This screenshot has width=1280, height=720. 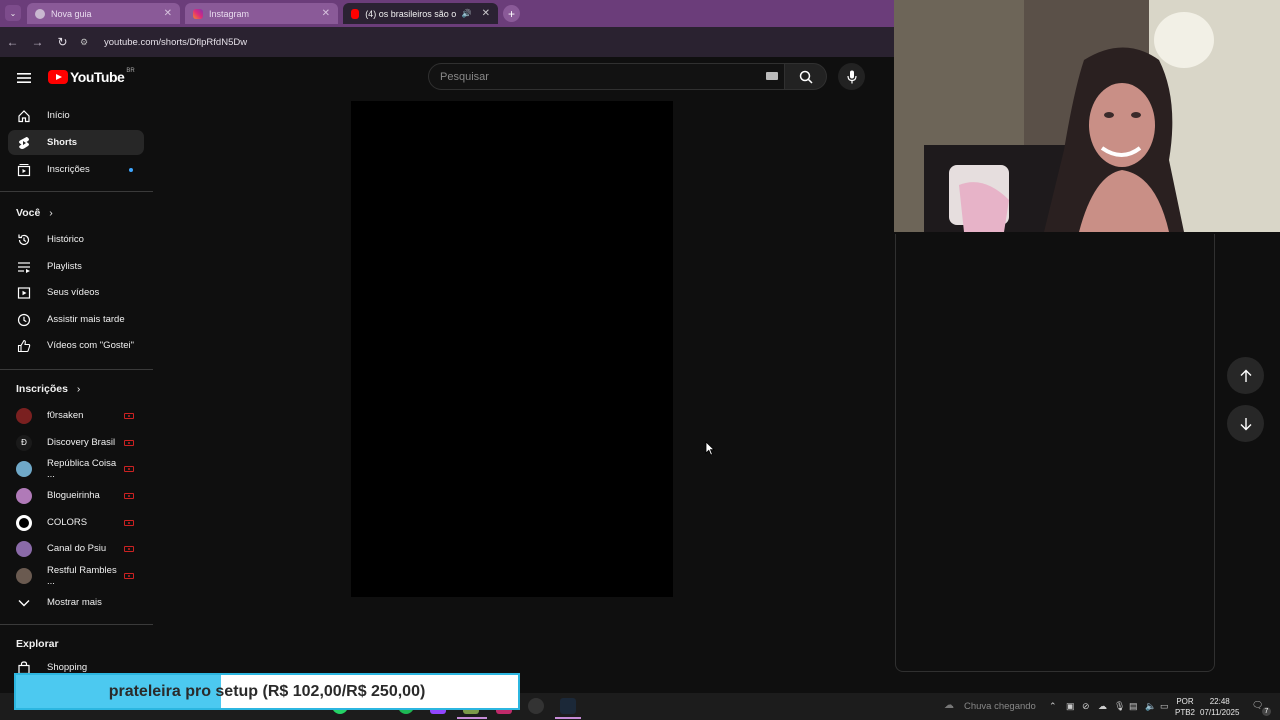 What do you see at coordinates (176, 42) in the screenshot?
I see `url-text: youtube.com/shorts/DflpRfdN5Dw` at bounding box center [176, 42].